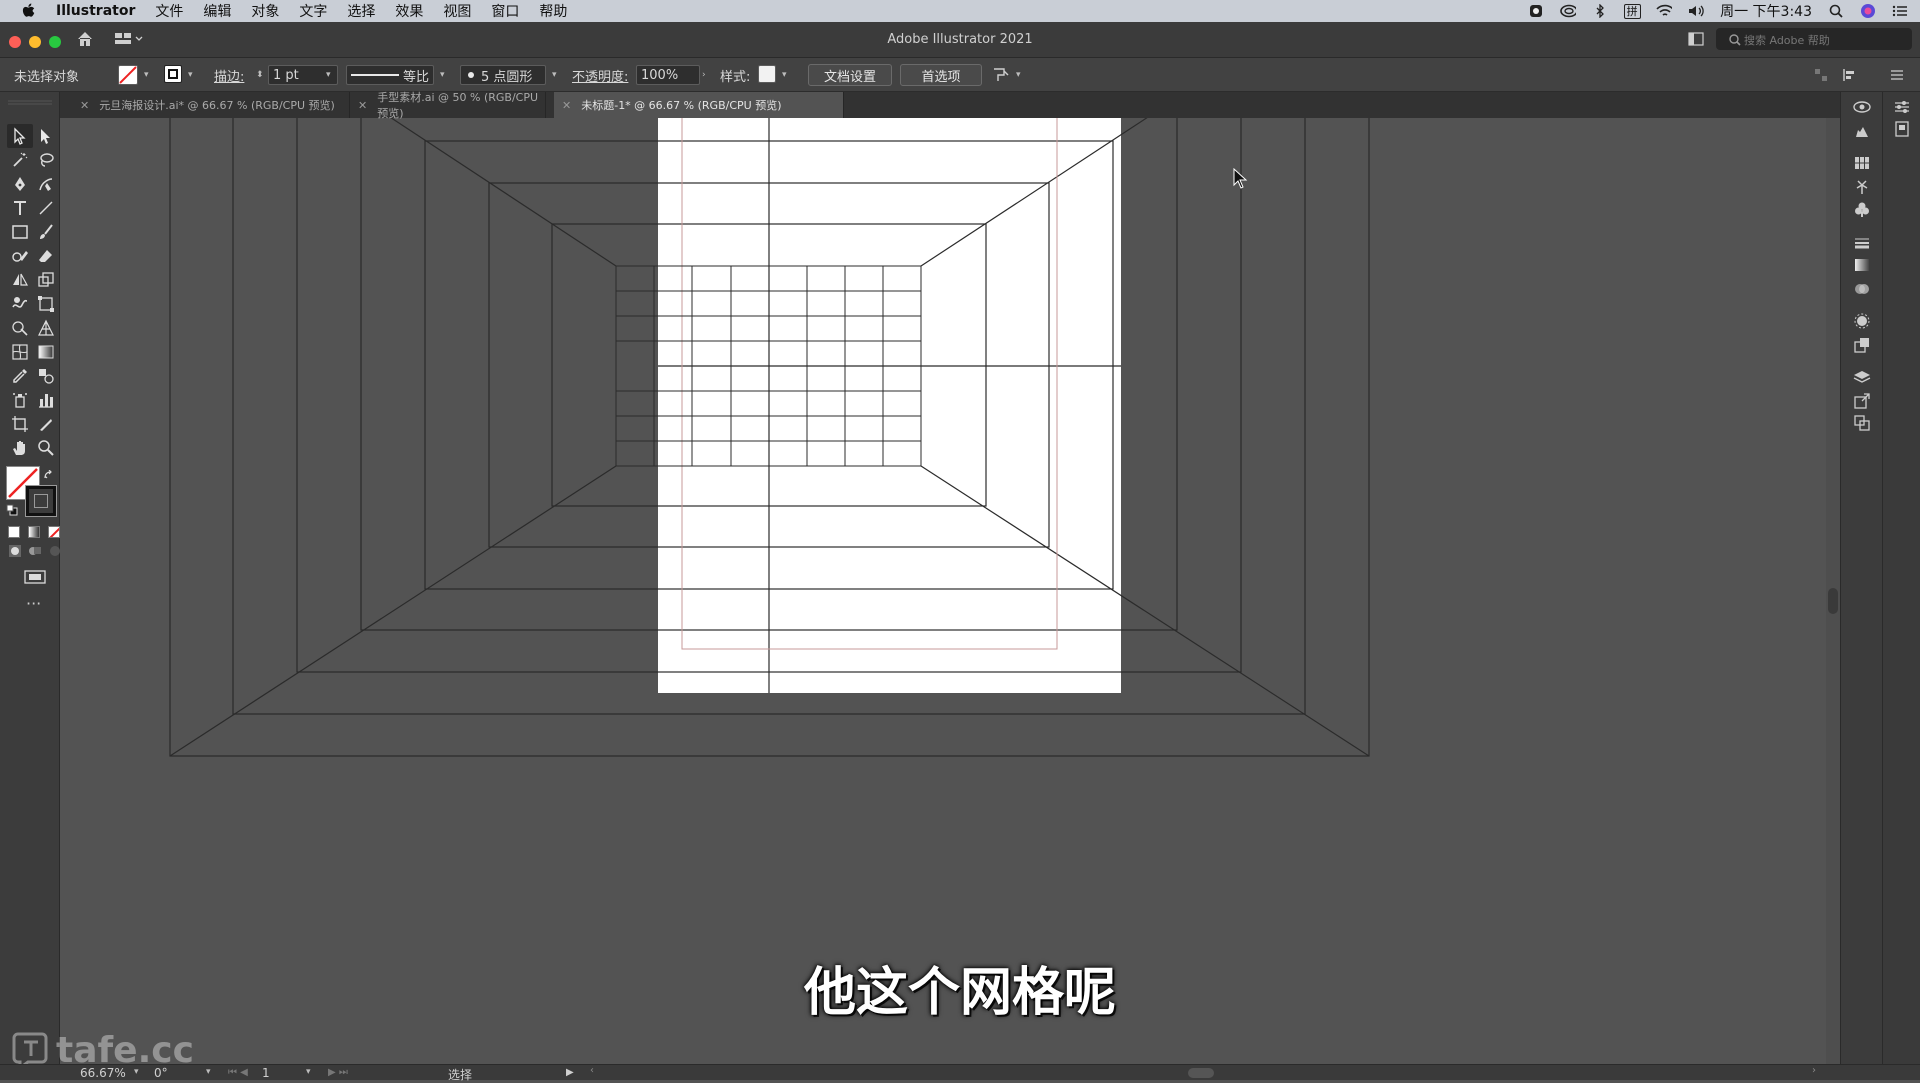 The height and width of the screenshot is (1083, 1920). I want to click on column-graph-tool-icon, so click(46, 400).